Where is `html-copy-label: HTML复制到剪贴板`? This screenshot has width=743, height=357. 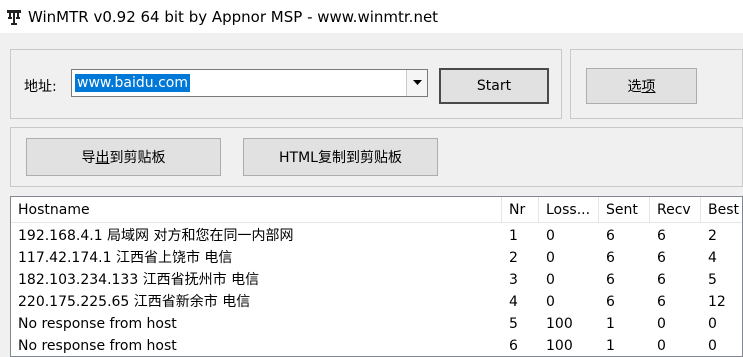
html-copy-label: HTML复制到剪贴板 is located at coordinates (340, 158).